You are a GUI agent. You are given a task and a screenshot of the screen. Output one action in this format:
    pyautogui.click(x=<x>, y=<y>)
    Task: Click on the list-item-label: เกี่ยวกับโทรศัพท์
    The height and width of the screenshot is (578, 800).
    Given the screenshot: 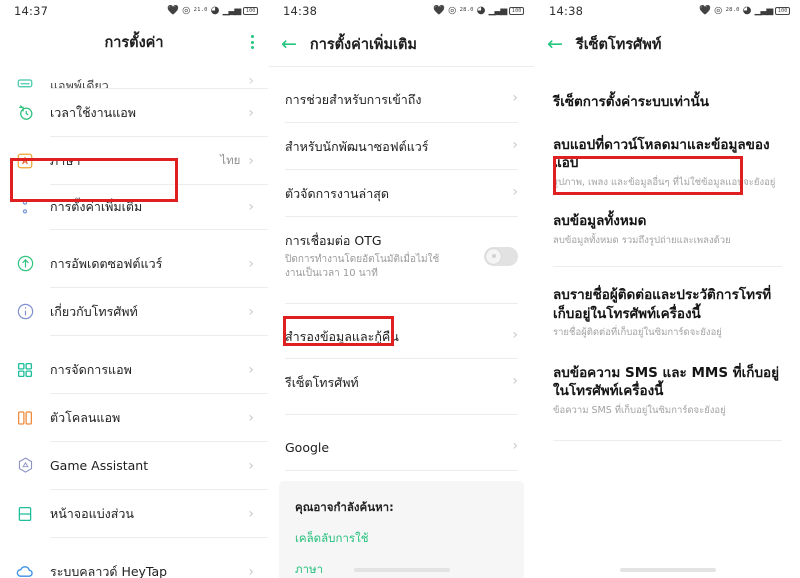 What is the action you would take?
    pyautogui.click(x=94, y=311)
    